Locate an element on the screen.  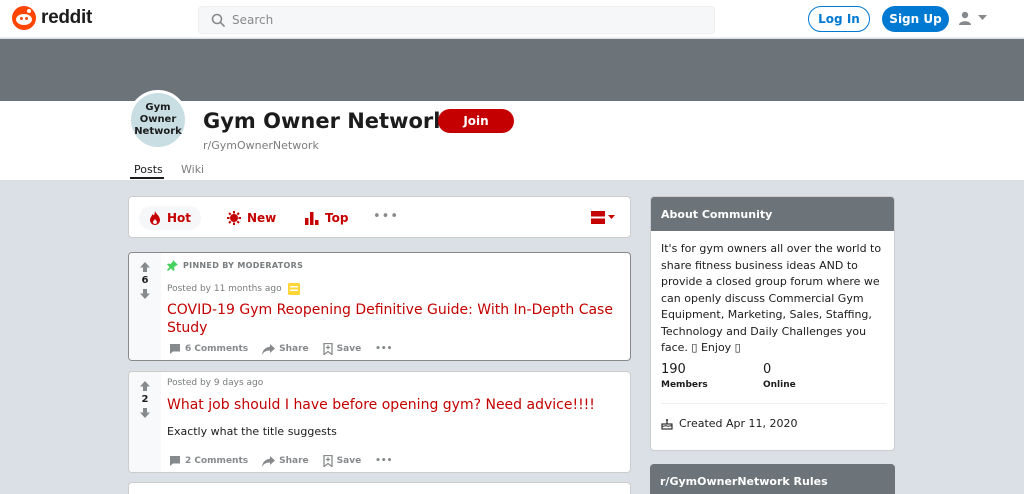
top-header: reddit Log In Sign Up is located at coordinates (512, 19).